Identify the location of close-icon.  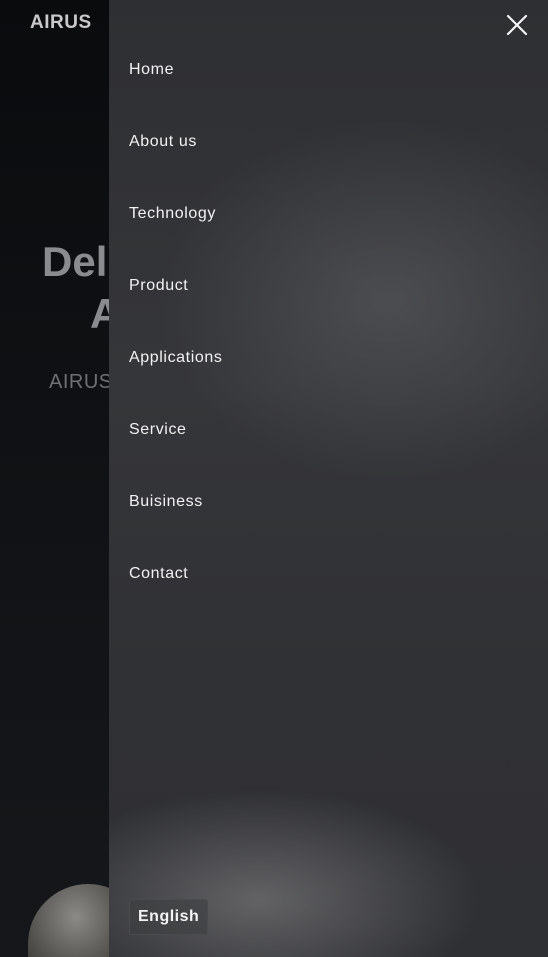
(517, 25).